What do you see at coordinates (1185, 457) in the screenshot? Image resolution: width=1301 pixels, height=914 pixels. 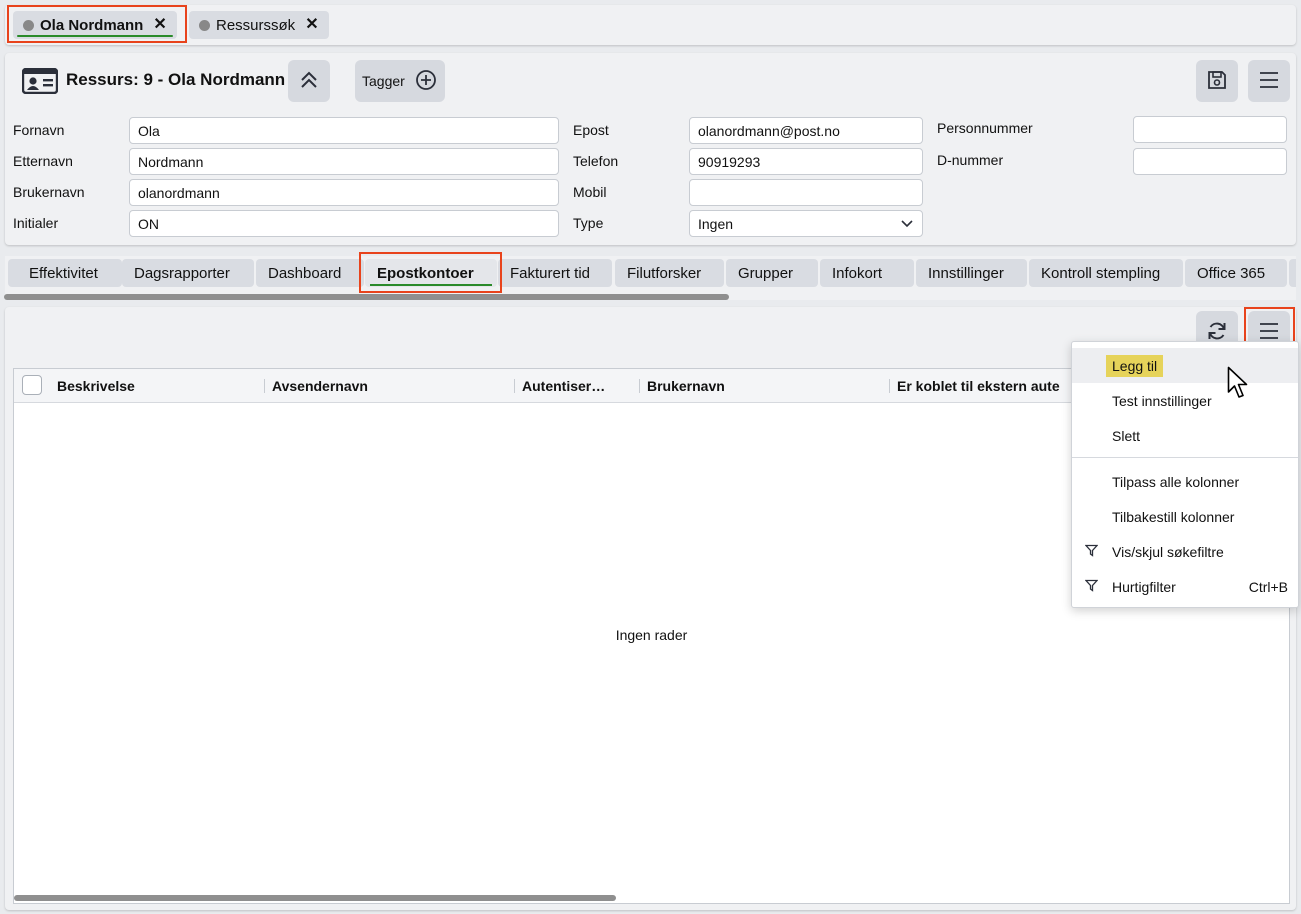 I see `menu-divider` at bounding box center [1185, 457].